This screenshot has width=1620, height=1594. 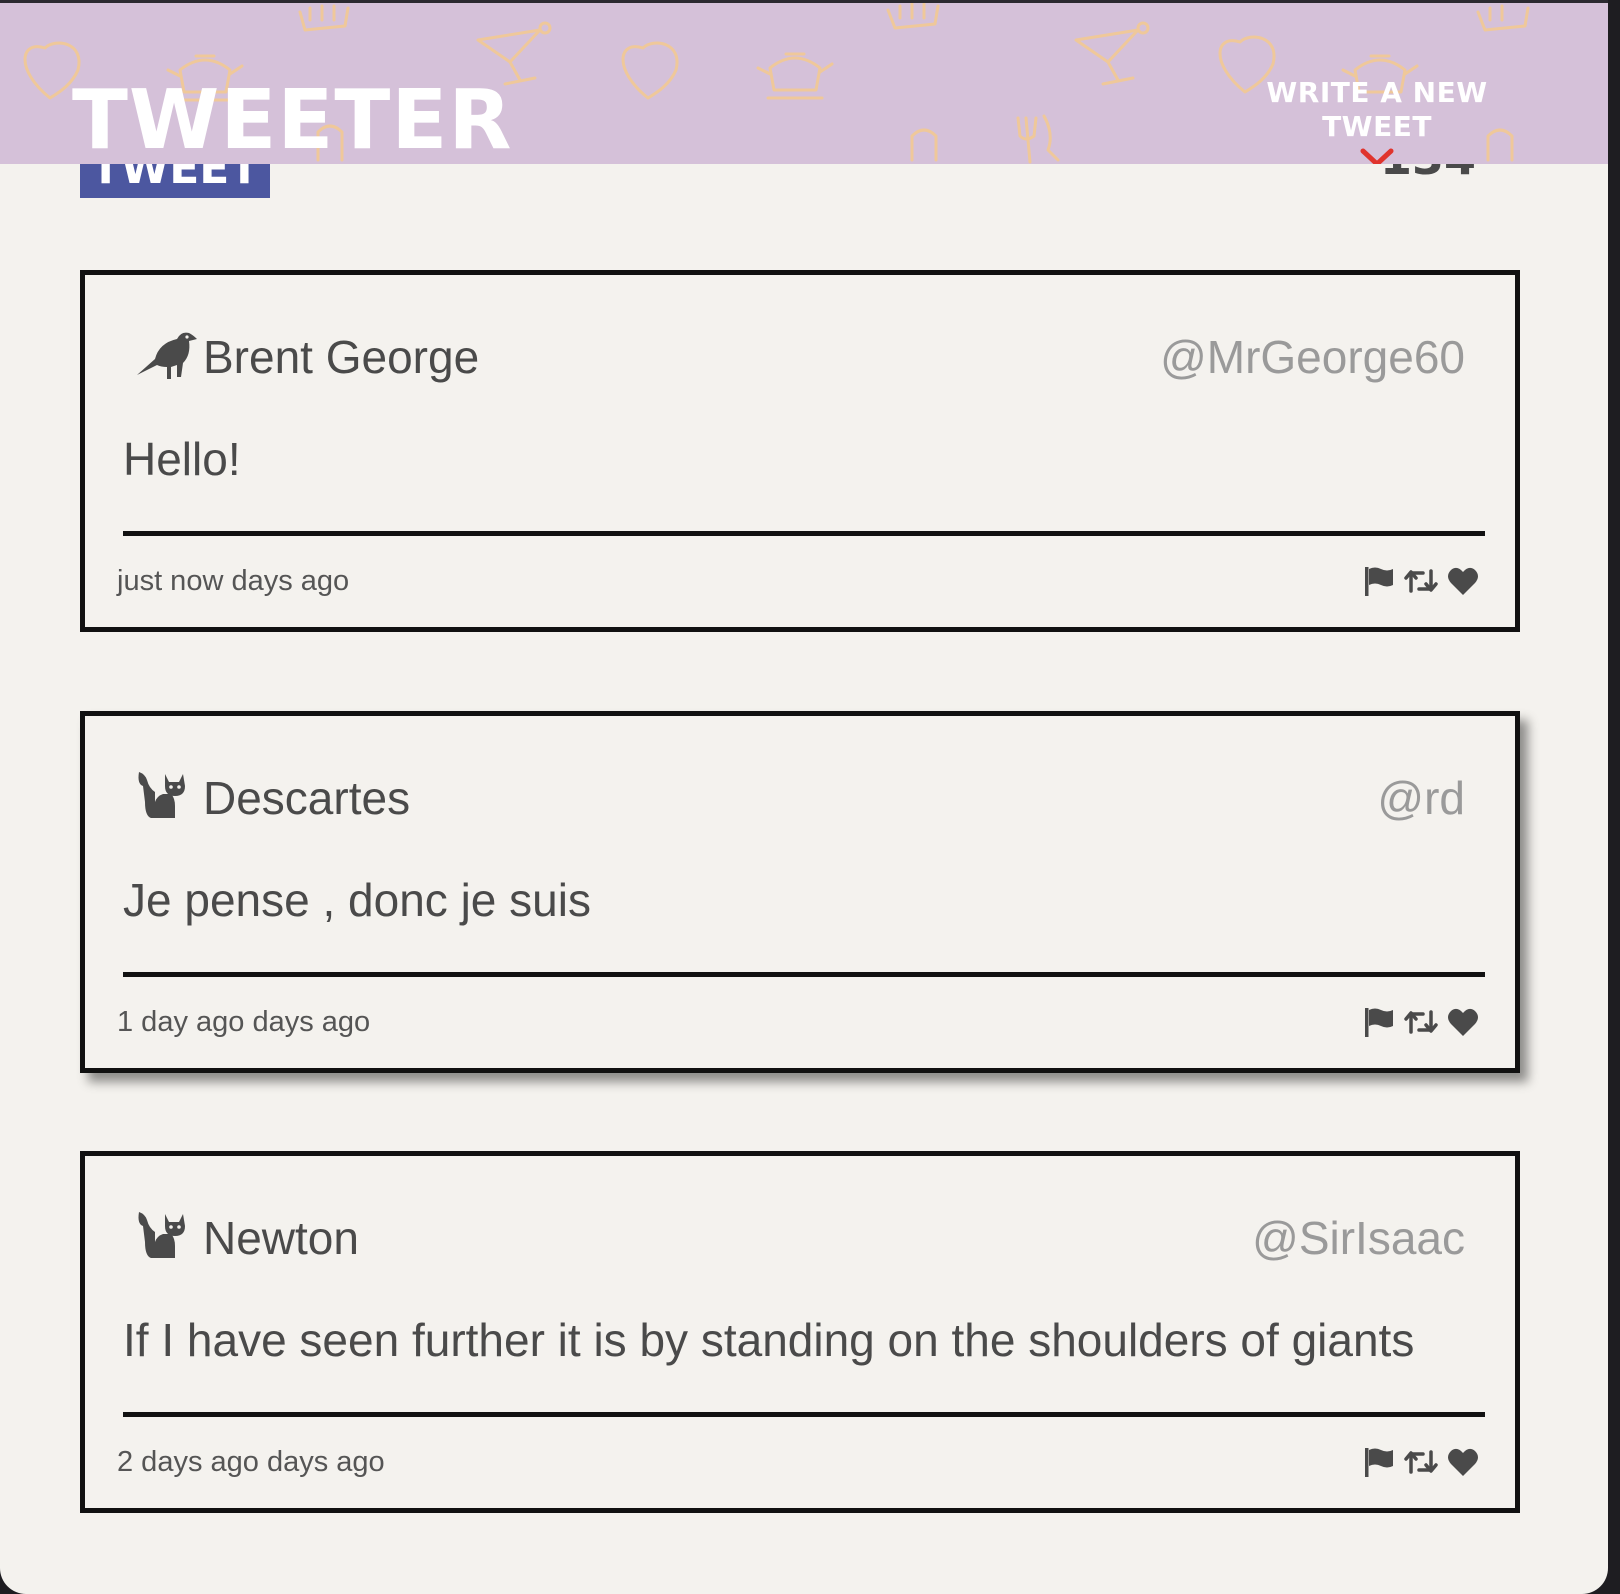 What do you see at coordinates (804, 82) in the screenshot?
I see `navbar: TWEETER WRITE A NEW TWEET` at bounding box center [804, 82].